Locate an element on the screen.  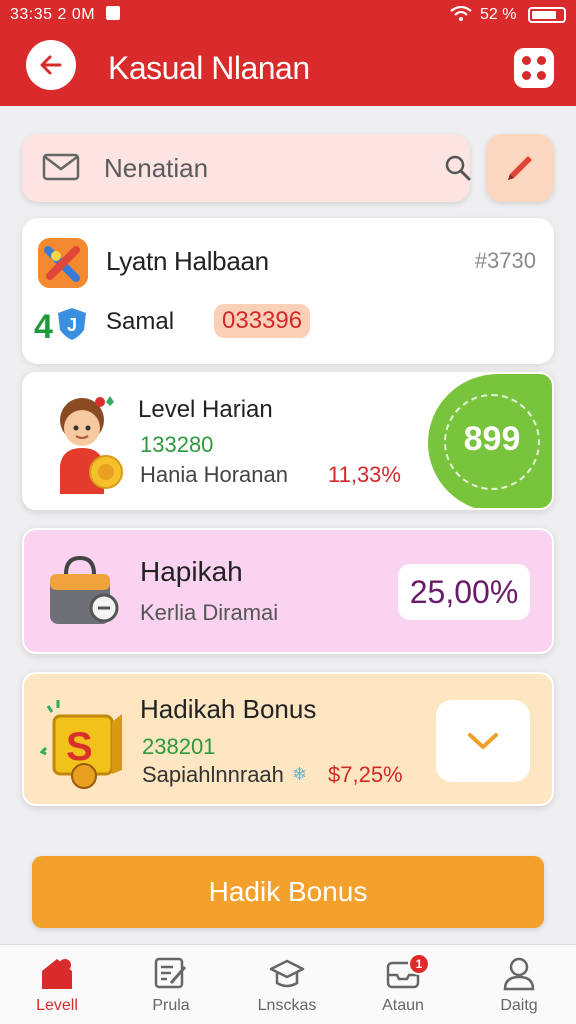
level-value: 133280 is located at coordinates (177, 444).